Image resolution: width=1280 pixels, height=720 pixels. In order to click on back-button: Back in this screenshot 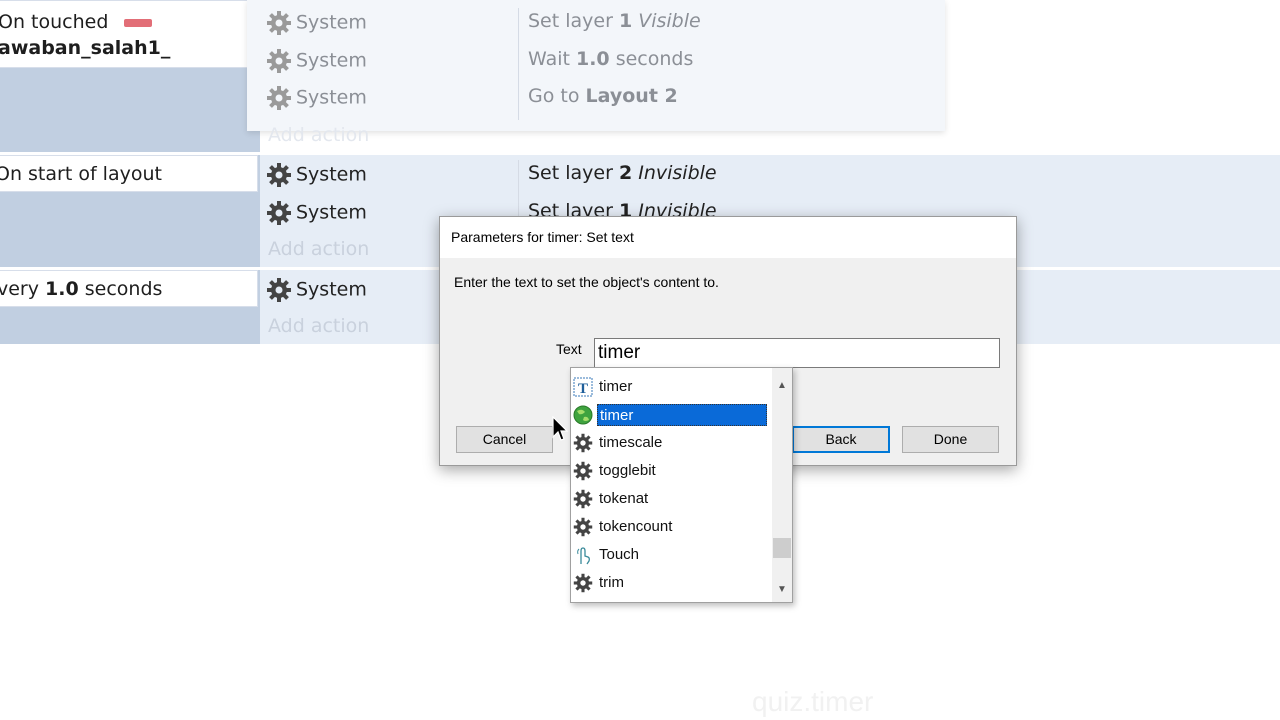, I will do `click(841, 439)`.